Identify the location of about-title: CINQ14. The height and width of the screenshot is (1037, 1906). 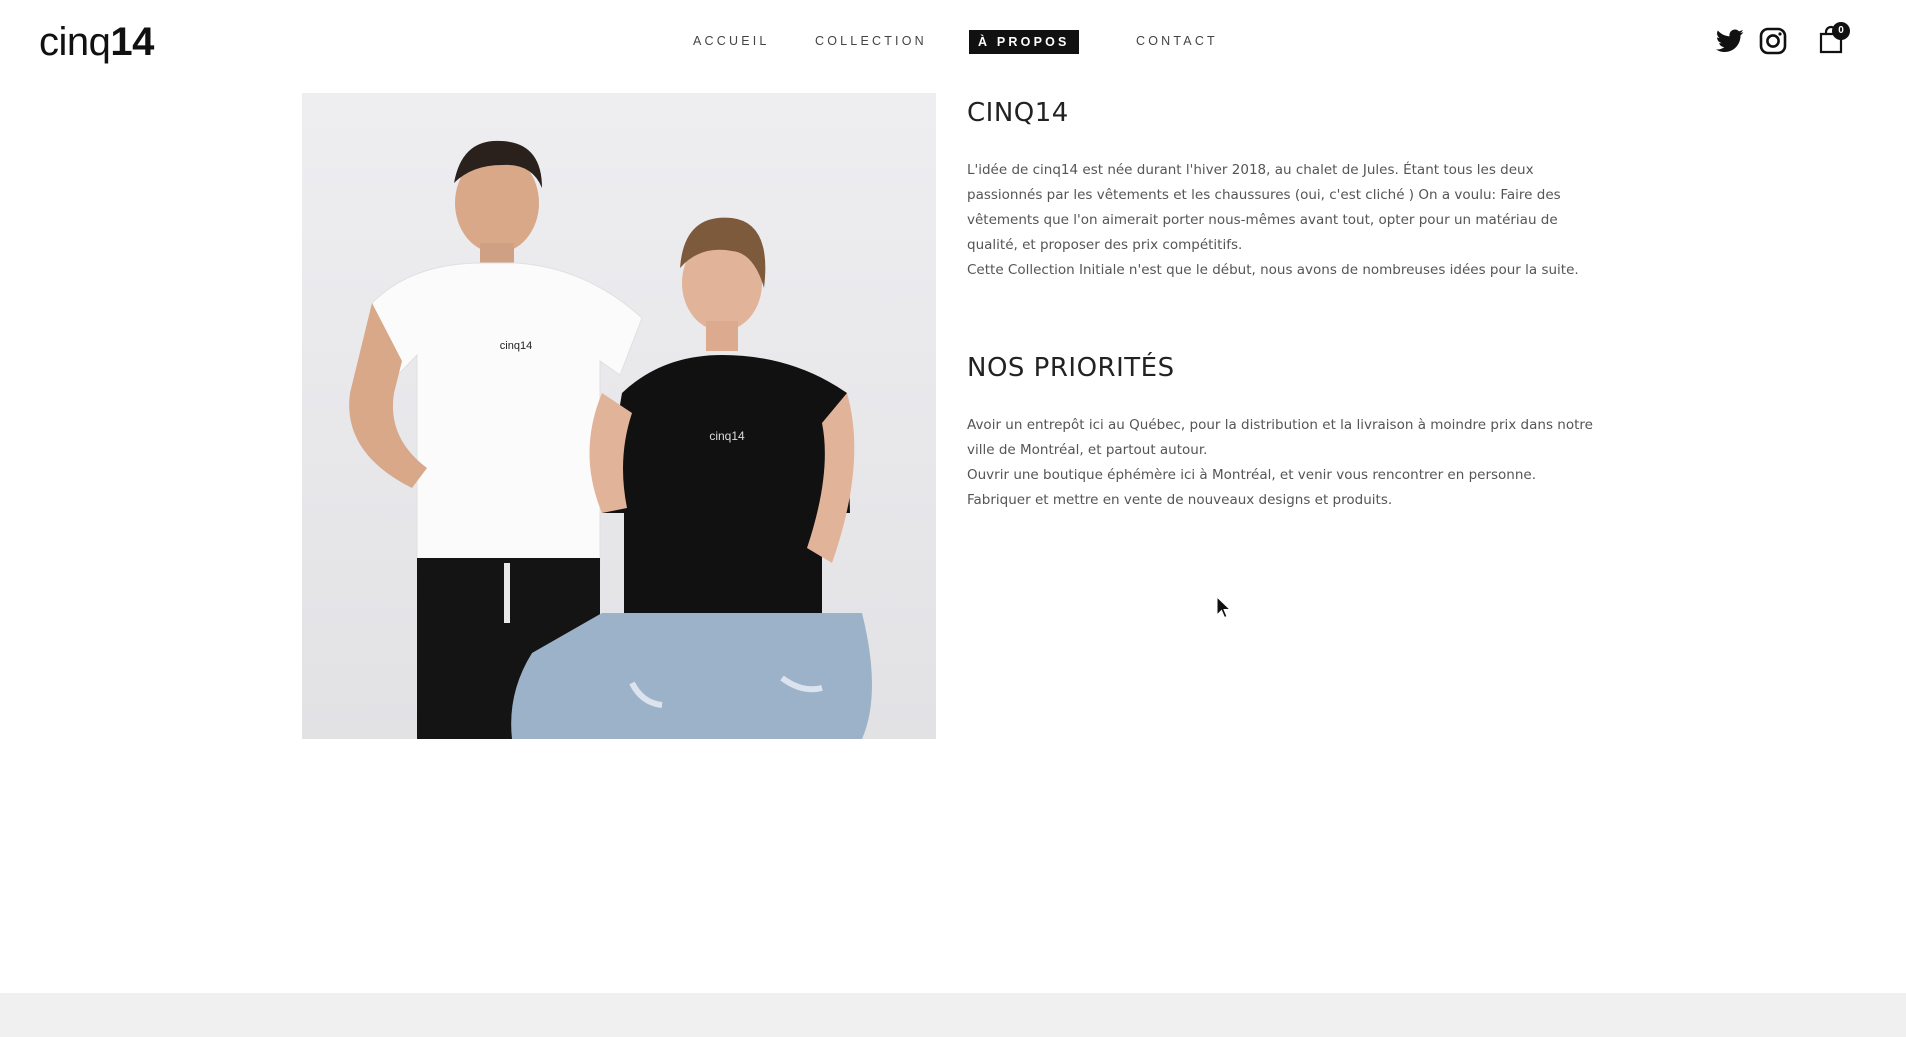
(1018, 113).